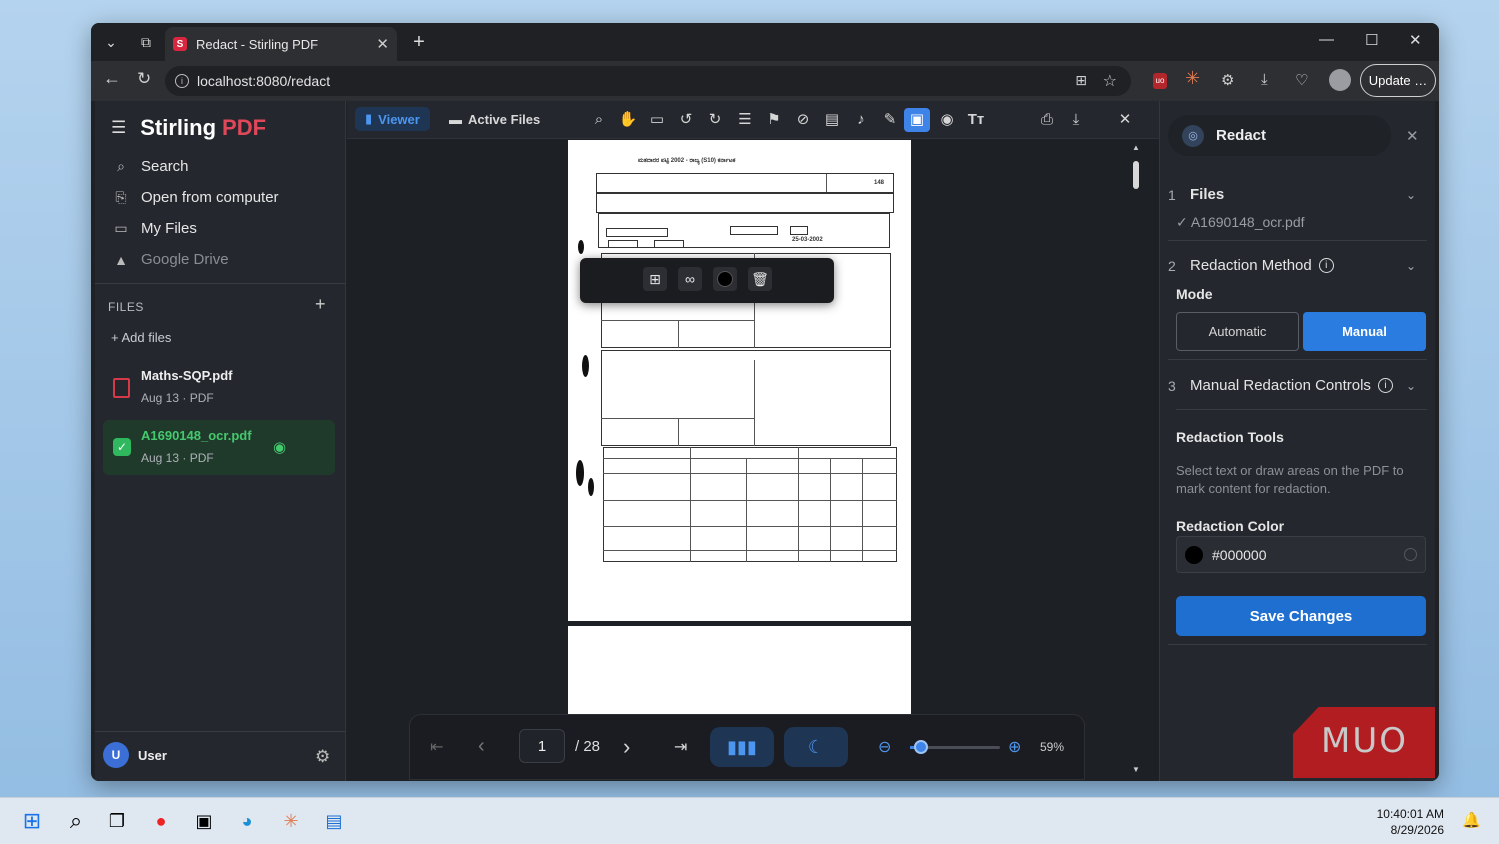 This screenshot has width=1499, height=844. What do you see at coordinates (1301, 616) in the screenshot?
I see `save-changes-button: Save Changes` at bounding box center [1301, 616].